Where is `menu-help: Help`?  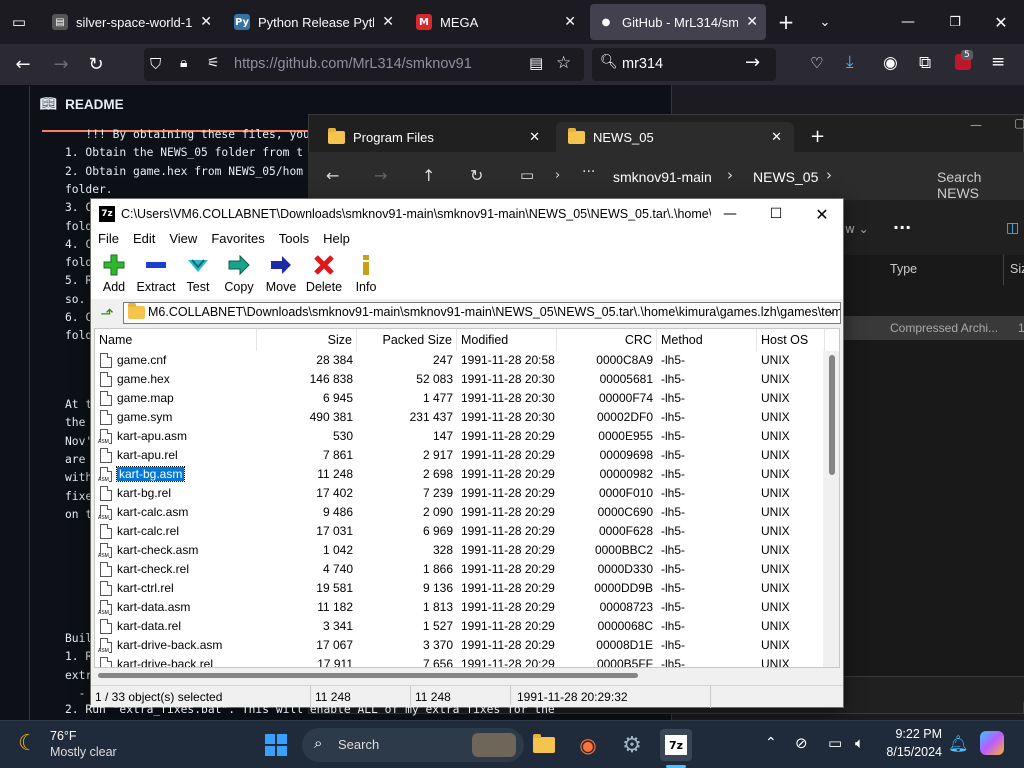
menu-help: Help is located at coordinates (336, 239).